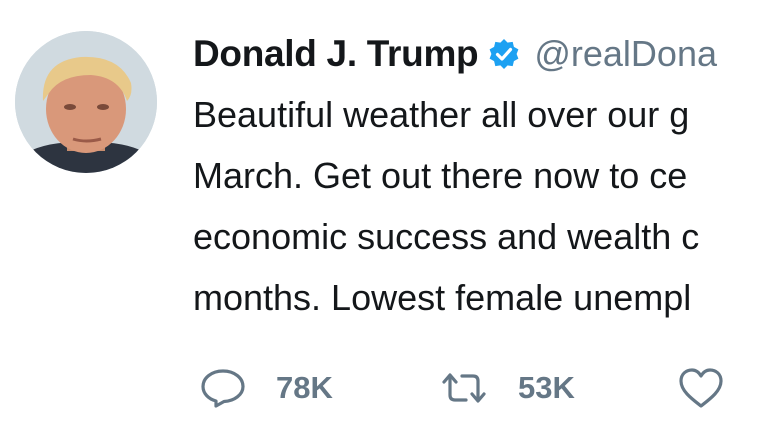  Describe the element at coordinates (440, 175) in the screenshot. I see `tweet-text-line: March. Get out there now to ce` at that location.